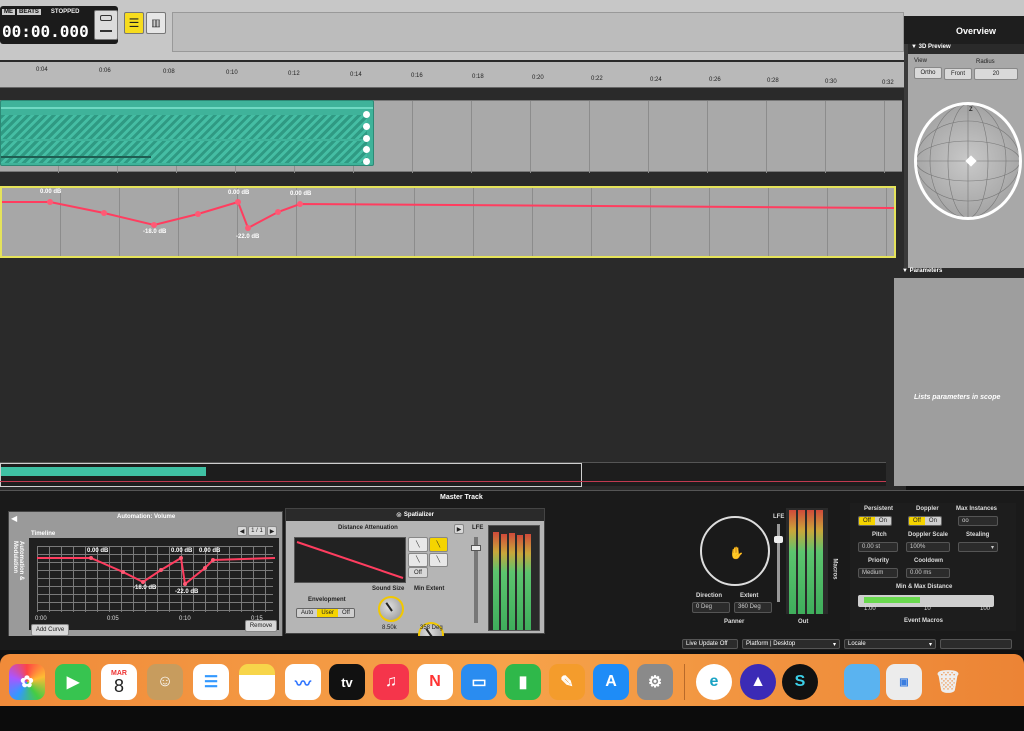 Image resolution: width=1024 pixels, height=731 pixels. What do you see at coordinates (165, 682) in the screenshot?
I see `contacts-icon: ☺` at bounding box center [165, 682].